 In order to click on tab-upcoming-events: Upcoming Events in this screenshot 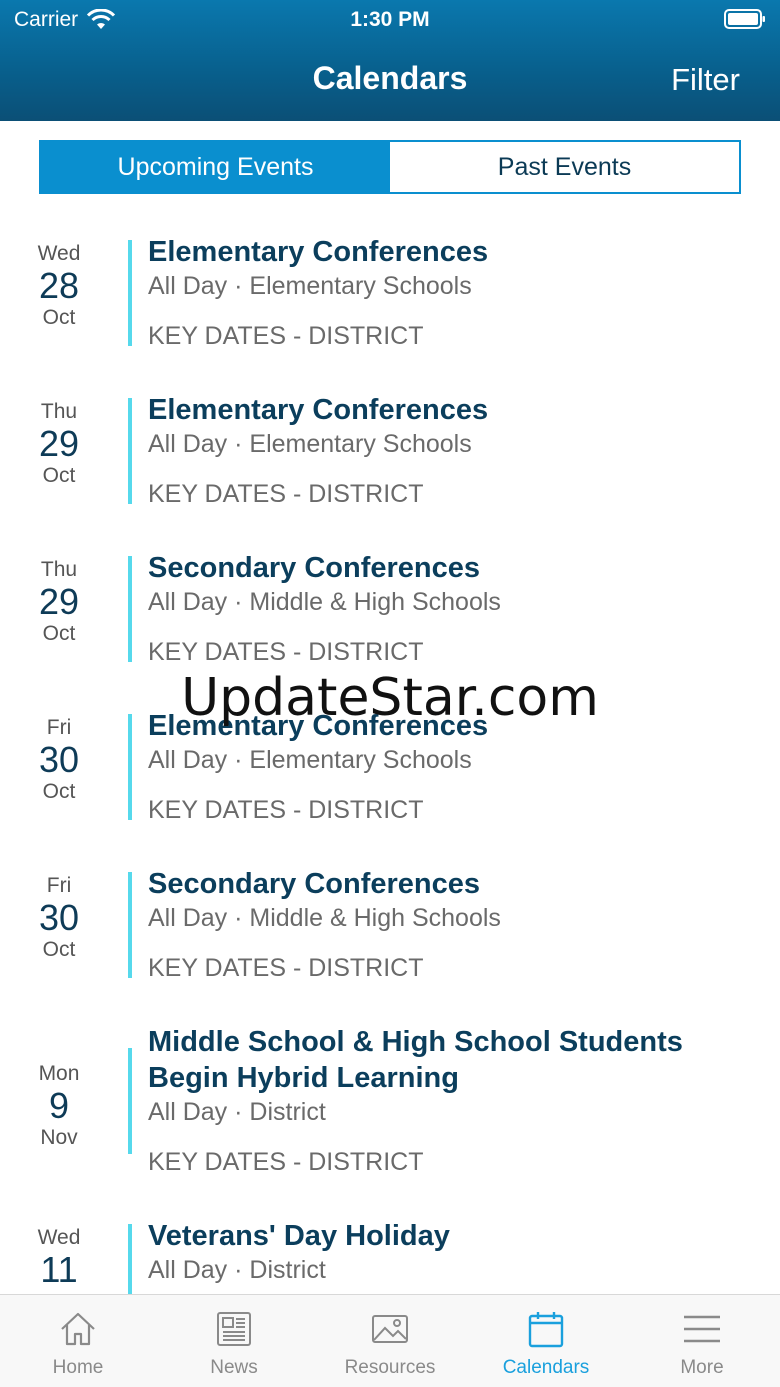, I will do `click(215, 167)`.